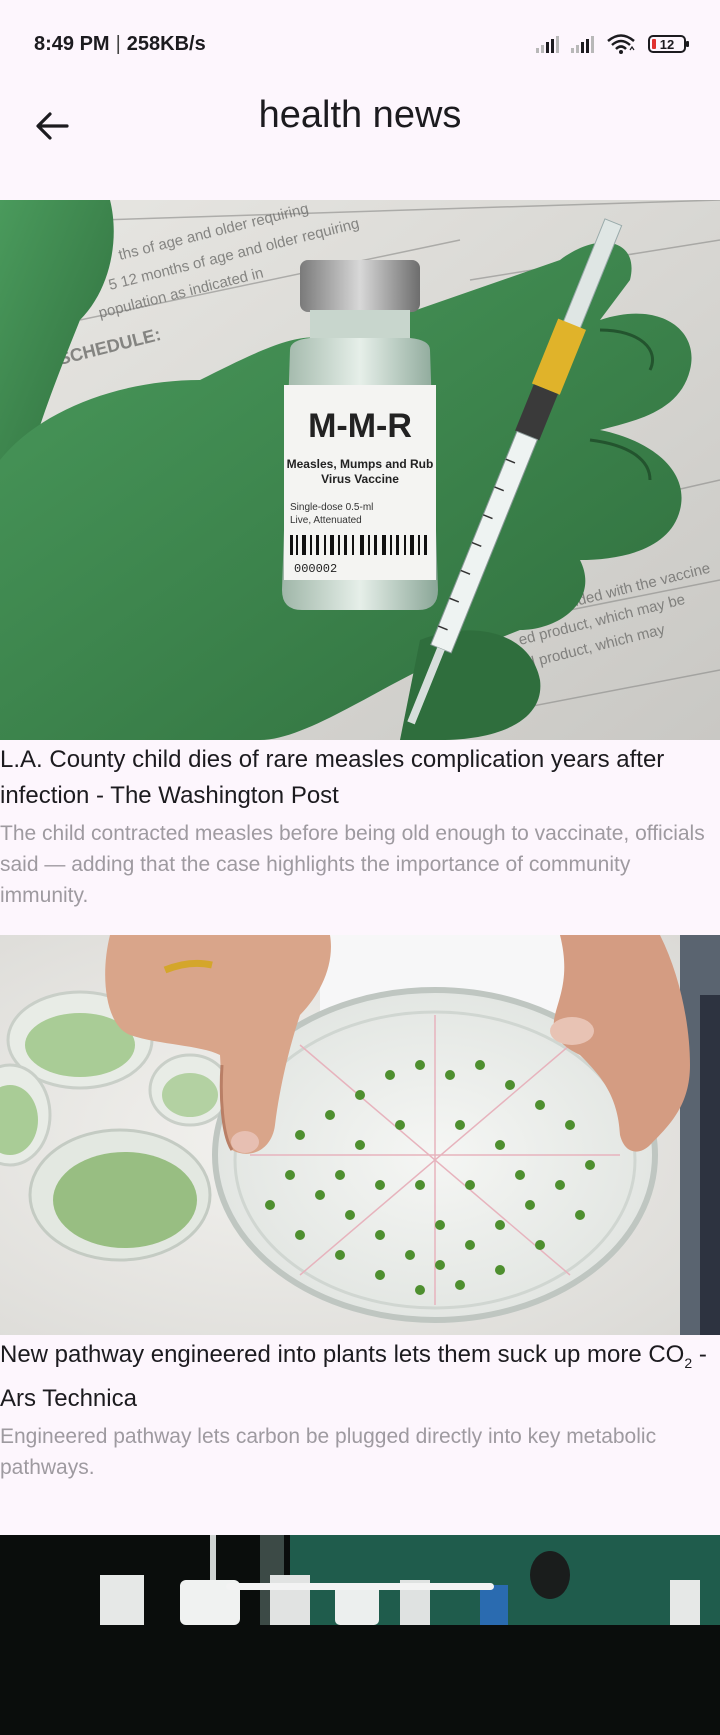 The width and height of the screenshot is (720, 1735). What do you see at coordinates (315, 569) in the screenshot?
I see `vial-code: 000002` at bounding box center [315, 569].